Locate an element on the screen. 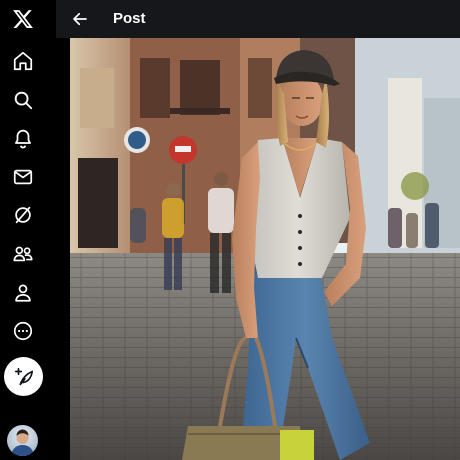  search-icon is located at coordinates (23, 100).